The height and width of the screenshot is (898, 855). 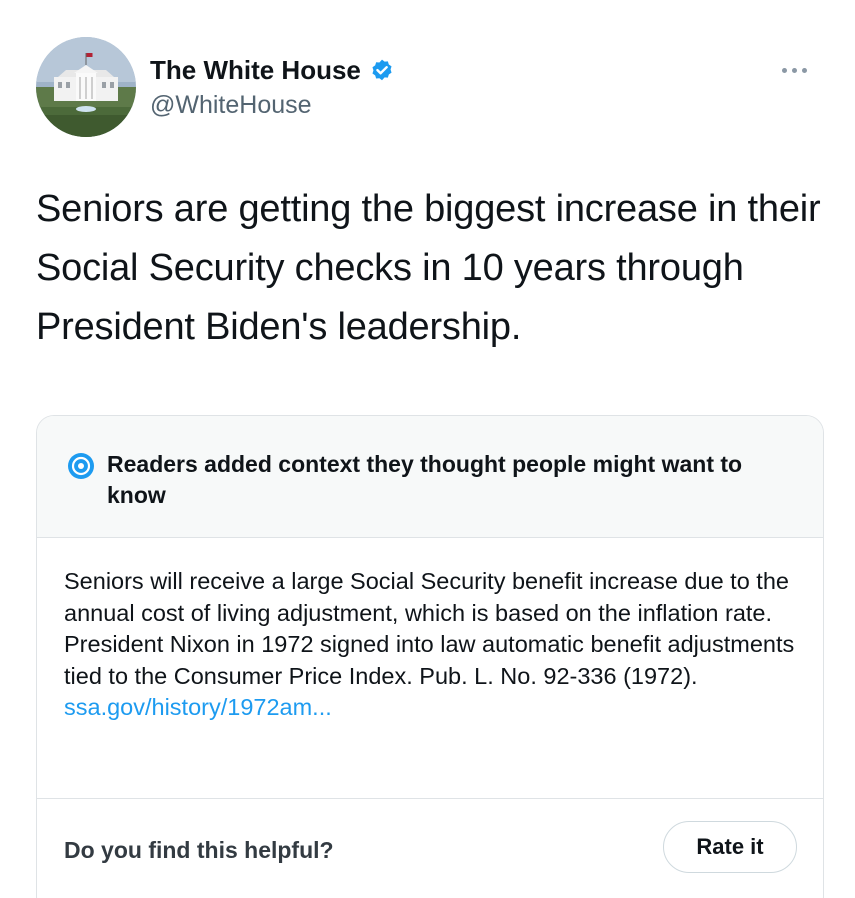 What do you see at coordinates (382, 71) in the screenshot?
I see `verified-badge-icon` at bounding box center [382, 71].